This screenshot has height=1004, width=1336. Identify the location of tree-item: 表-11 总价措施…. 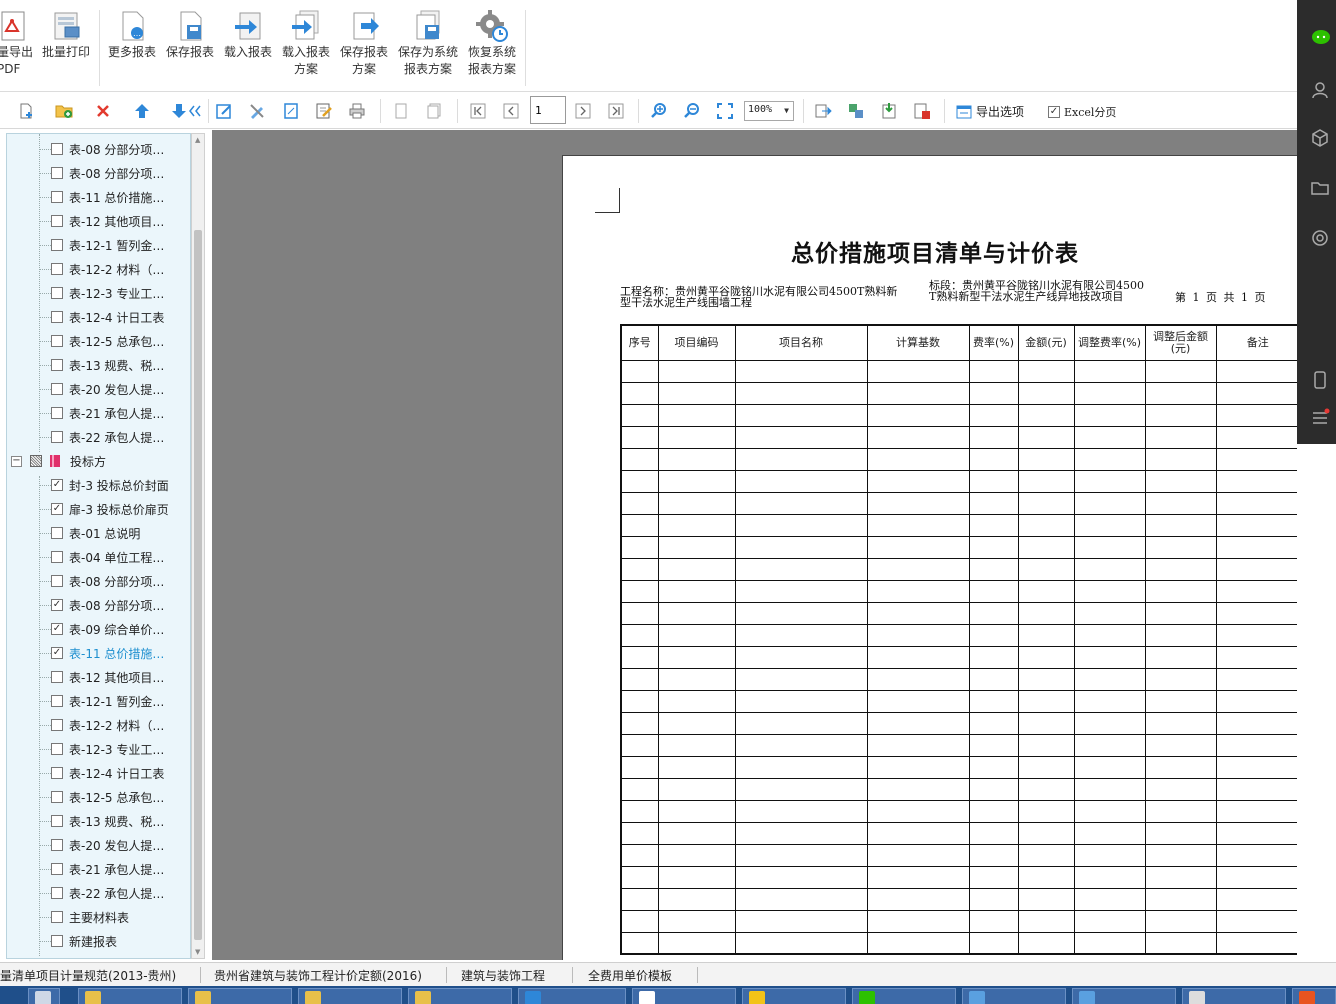
(98, 197).